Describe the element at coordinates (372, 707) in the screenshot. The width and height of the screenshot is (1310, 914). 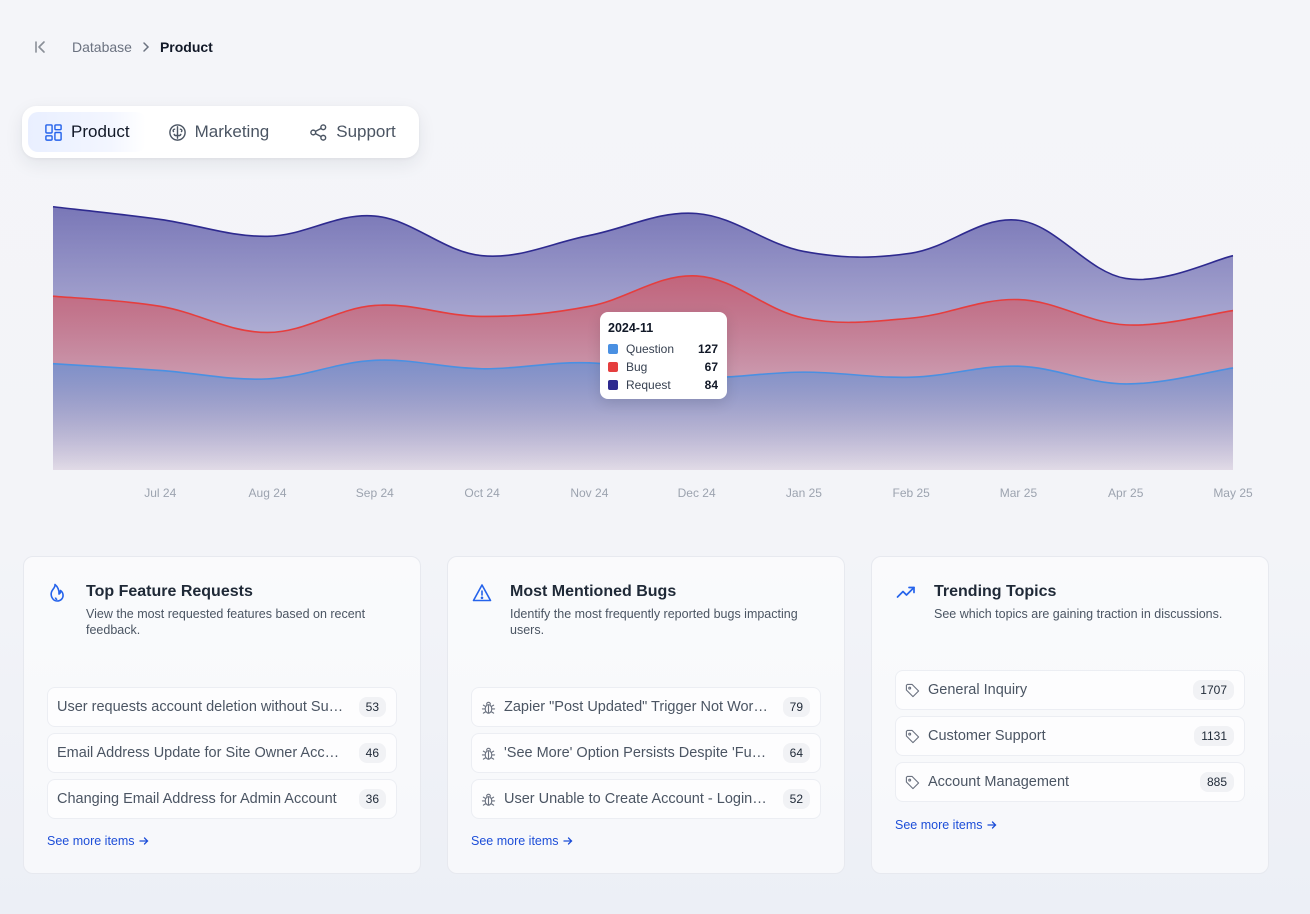
I see `item-count-badge: 53` at that location.